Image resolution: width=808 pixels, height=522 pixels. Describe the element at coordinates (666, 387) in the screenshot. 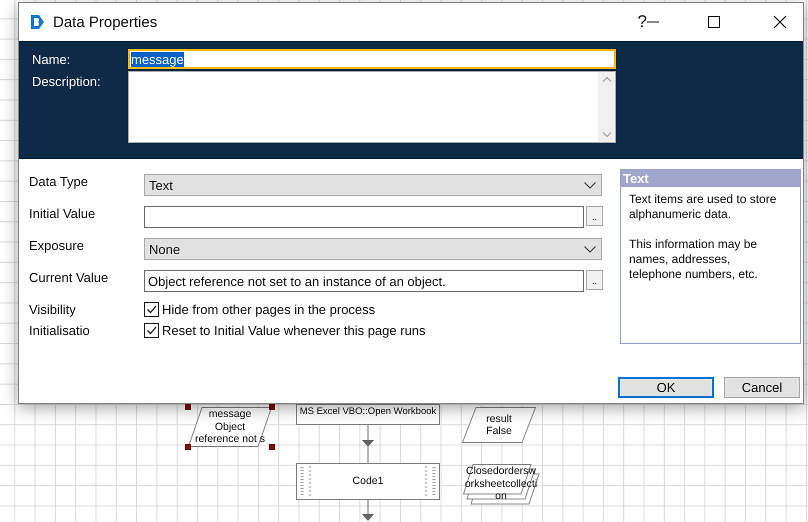

I see `dialog-button: OK` at that location.